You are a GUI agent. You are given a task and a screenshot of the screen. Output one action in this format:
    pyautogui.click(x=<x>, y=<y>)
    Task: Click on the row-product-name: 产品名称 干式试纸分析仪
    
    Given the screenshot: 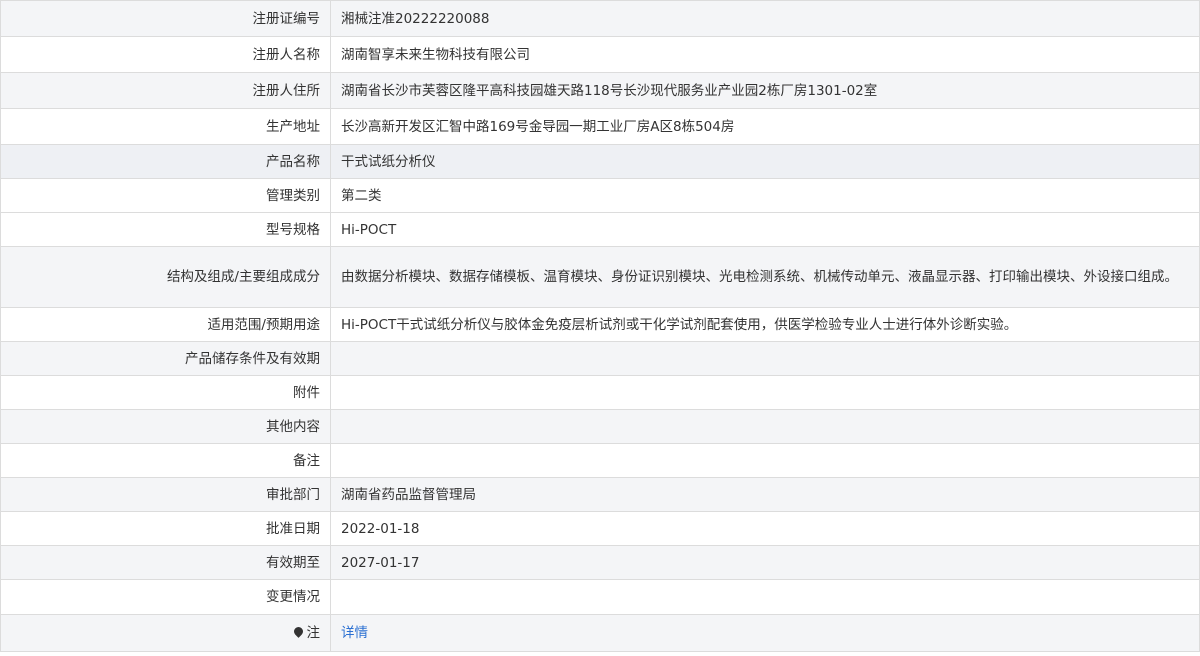 What is the action you would take?
    pyautogui.click(x=600, y=161)
    